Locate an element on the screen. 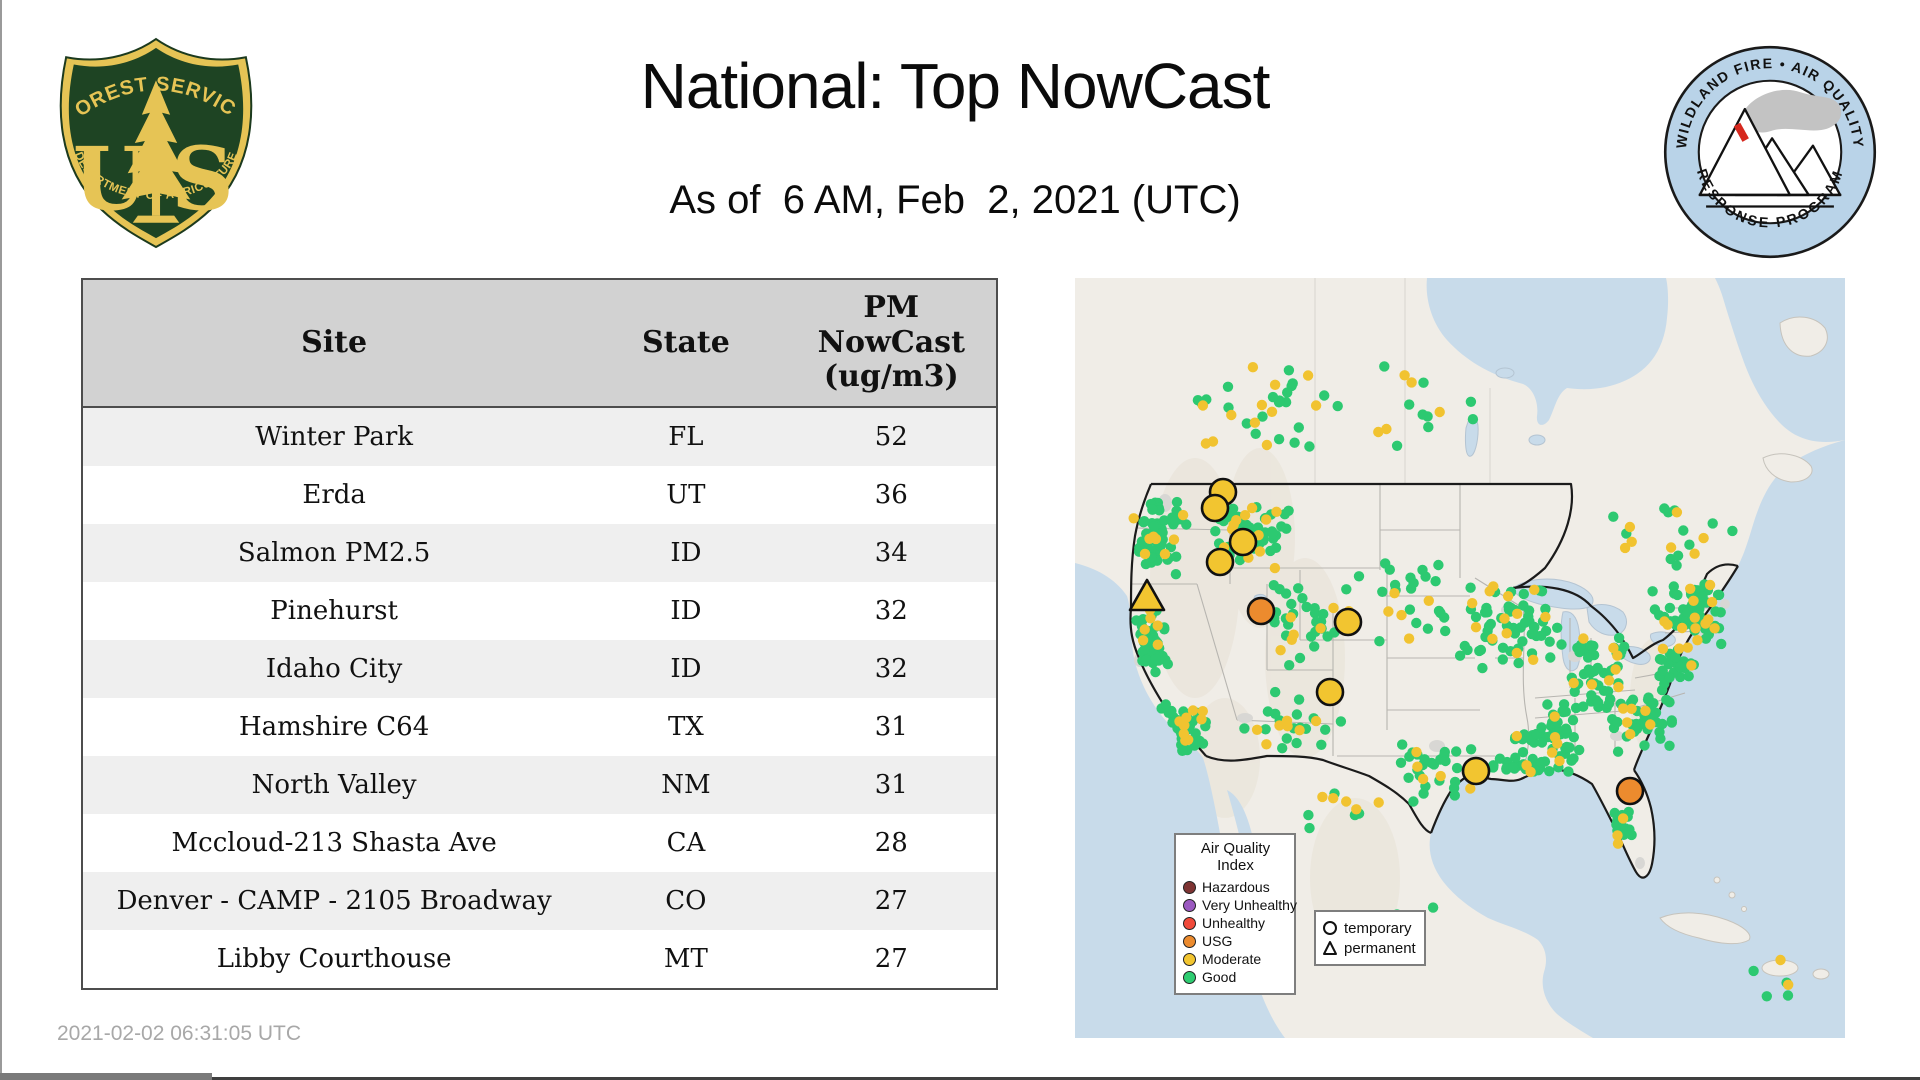  site-cell: Salmon PM2.5 is located at coordinates (334, 553).